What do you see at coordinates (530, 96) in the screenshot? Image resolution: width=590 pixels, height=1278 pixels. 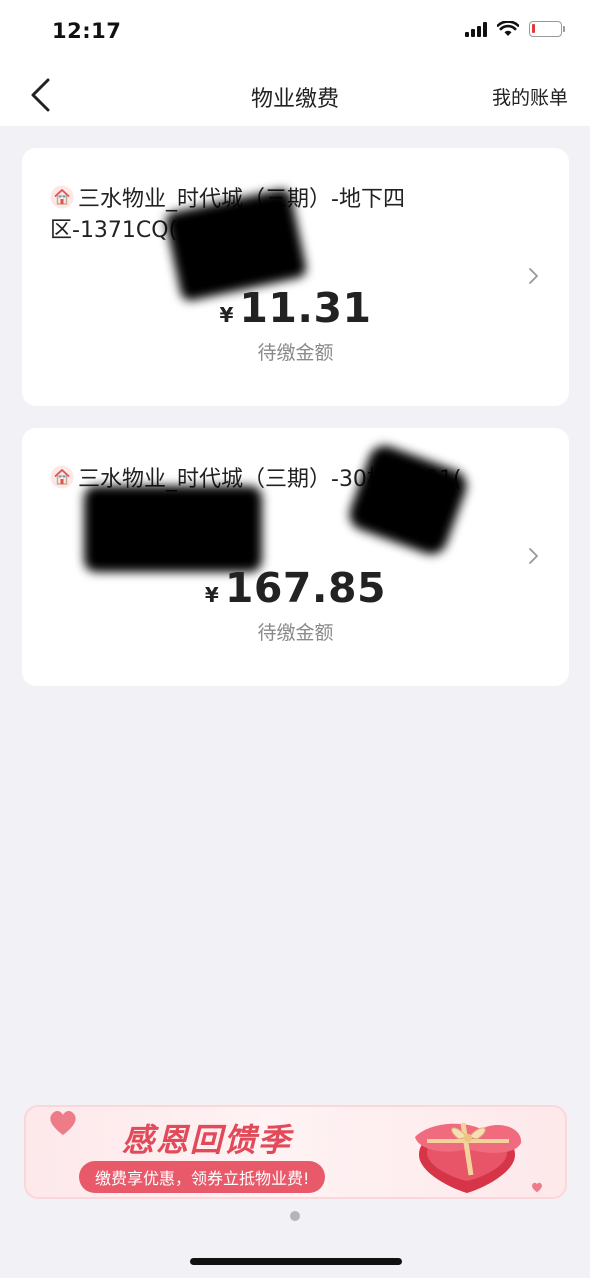 I see `my-bills-link: 我的账单` at bounding box center [530, 96].